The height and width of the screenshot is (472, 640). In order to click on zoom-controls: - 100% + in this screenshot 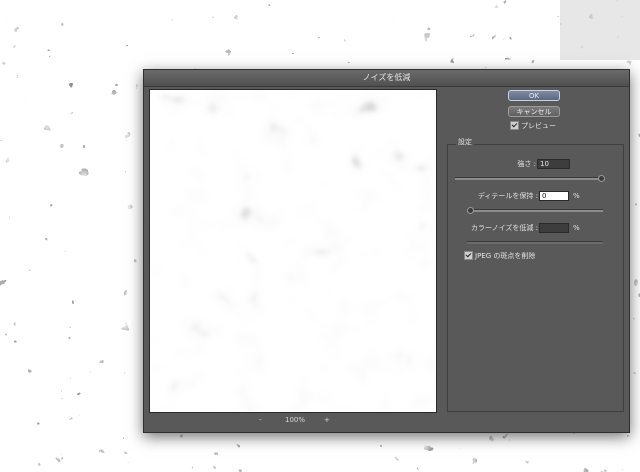, I will do `click(292, 420)`.